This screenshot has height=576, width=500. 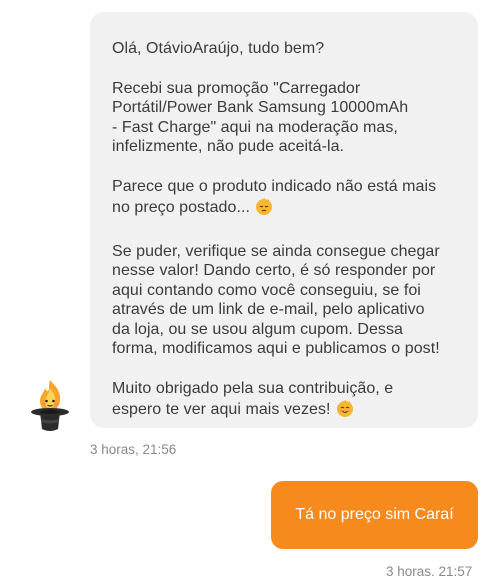 I want to click on flame-in-top-hat-icon, so click(x=50, y=405).